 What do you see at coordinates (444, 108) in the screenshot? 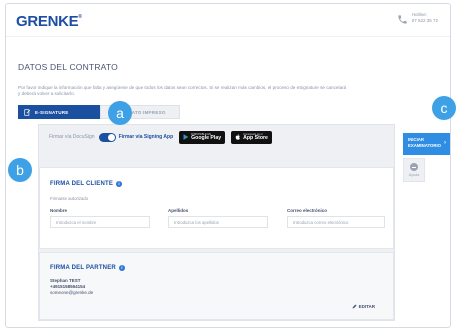
I see `callout-marker-c: c` at bounding box center [444, 108].